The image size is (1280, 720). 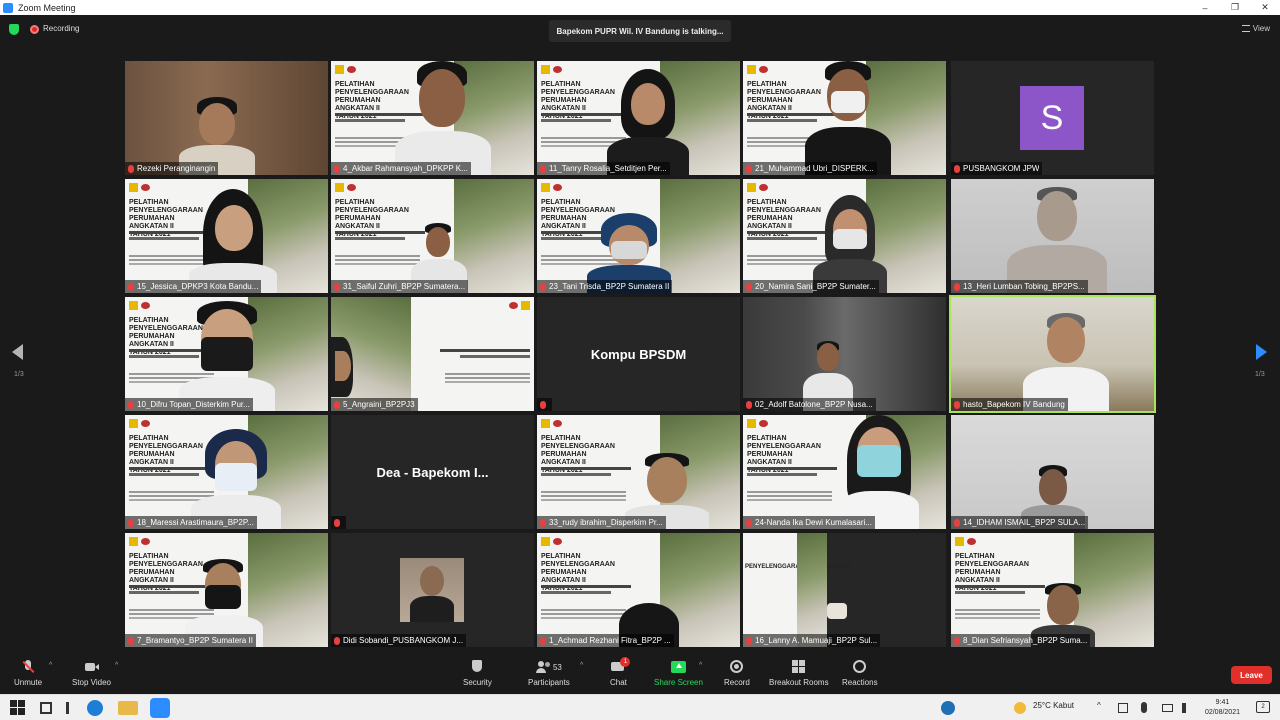 I want to click on share-screen-button: Share Screen, so click(x=678, y=673).